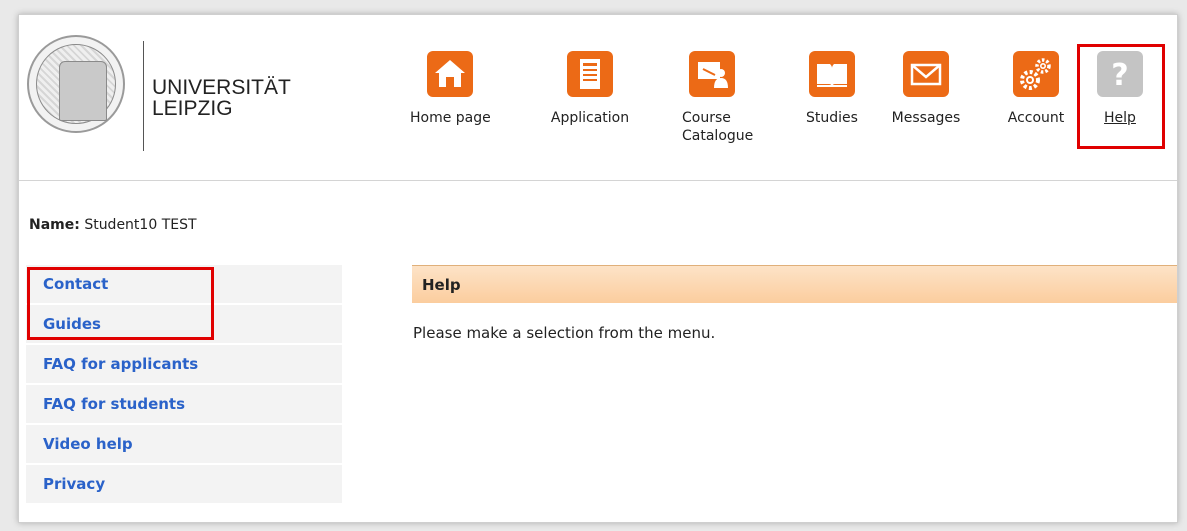 The height and width of the screenshot is (531, 1187). What do you see at coordinates (832, 74) in the screenshot?
I see `book-icon` at bounding box center [832, 74].